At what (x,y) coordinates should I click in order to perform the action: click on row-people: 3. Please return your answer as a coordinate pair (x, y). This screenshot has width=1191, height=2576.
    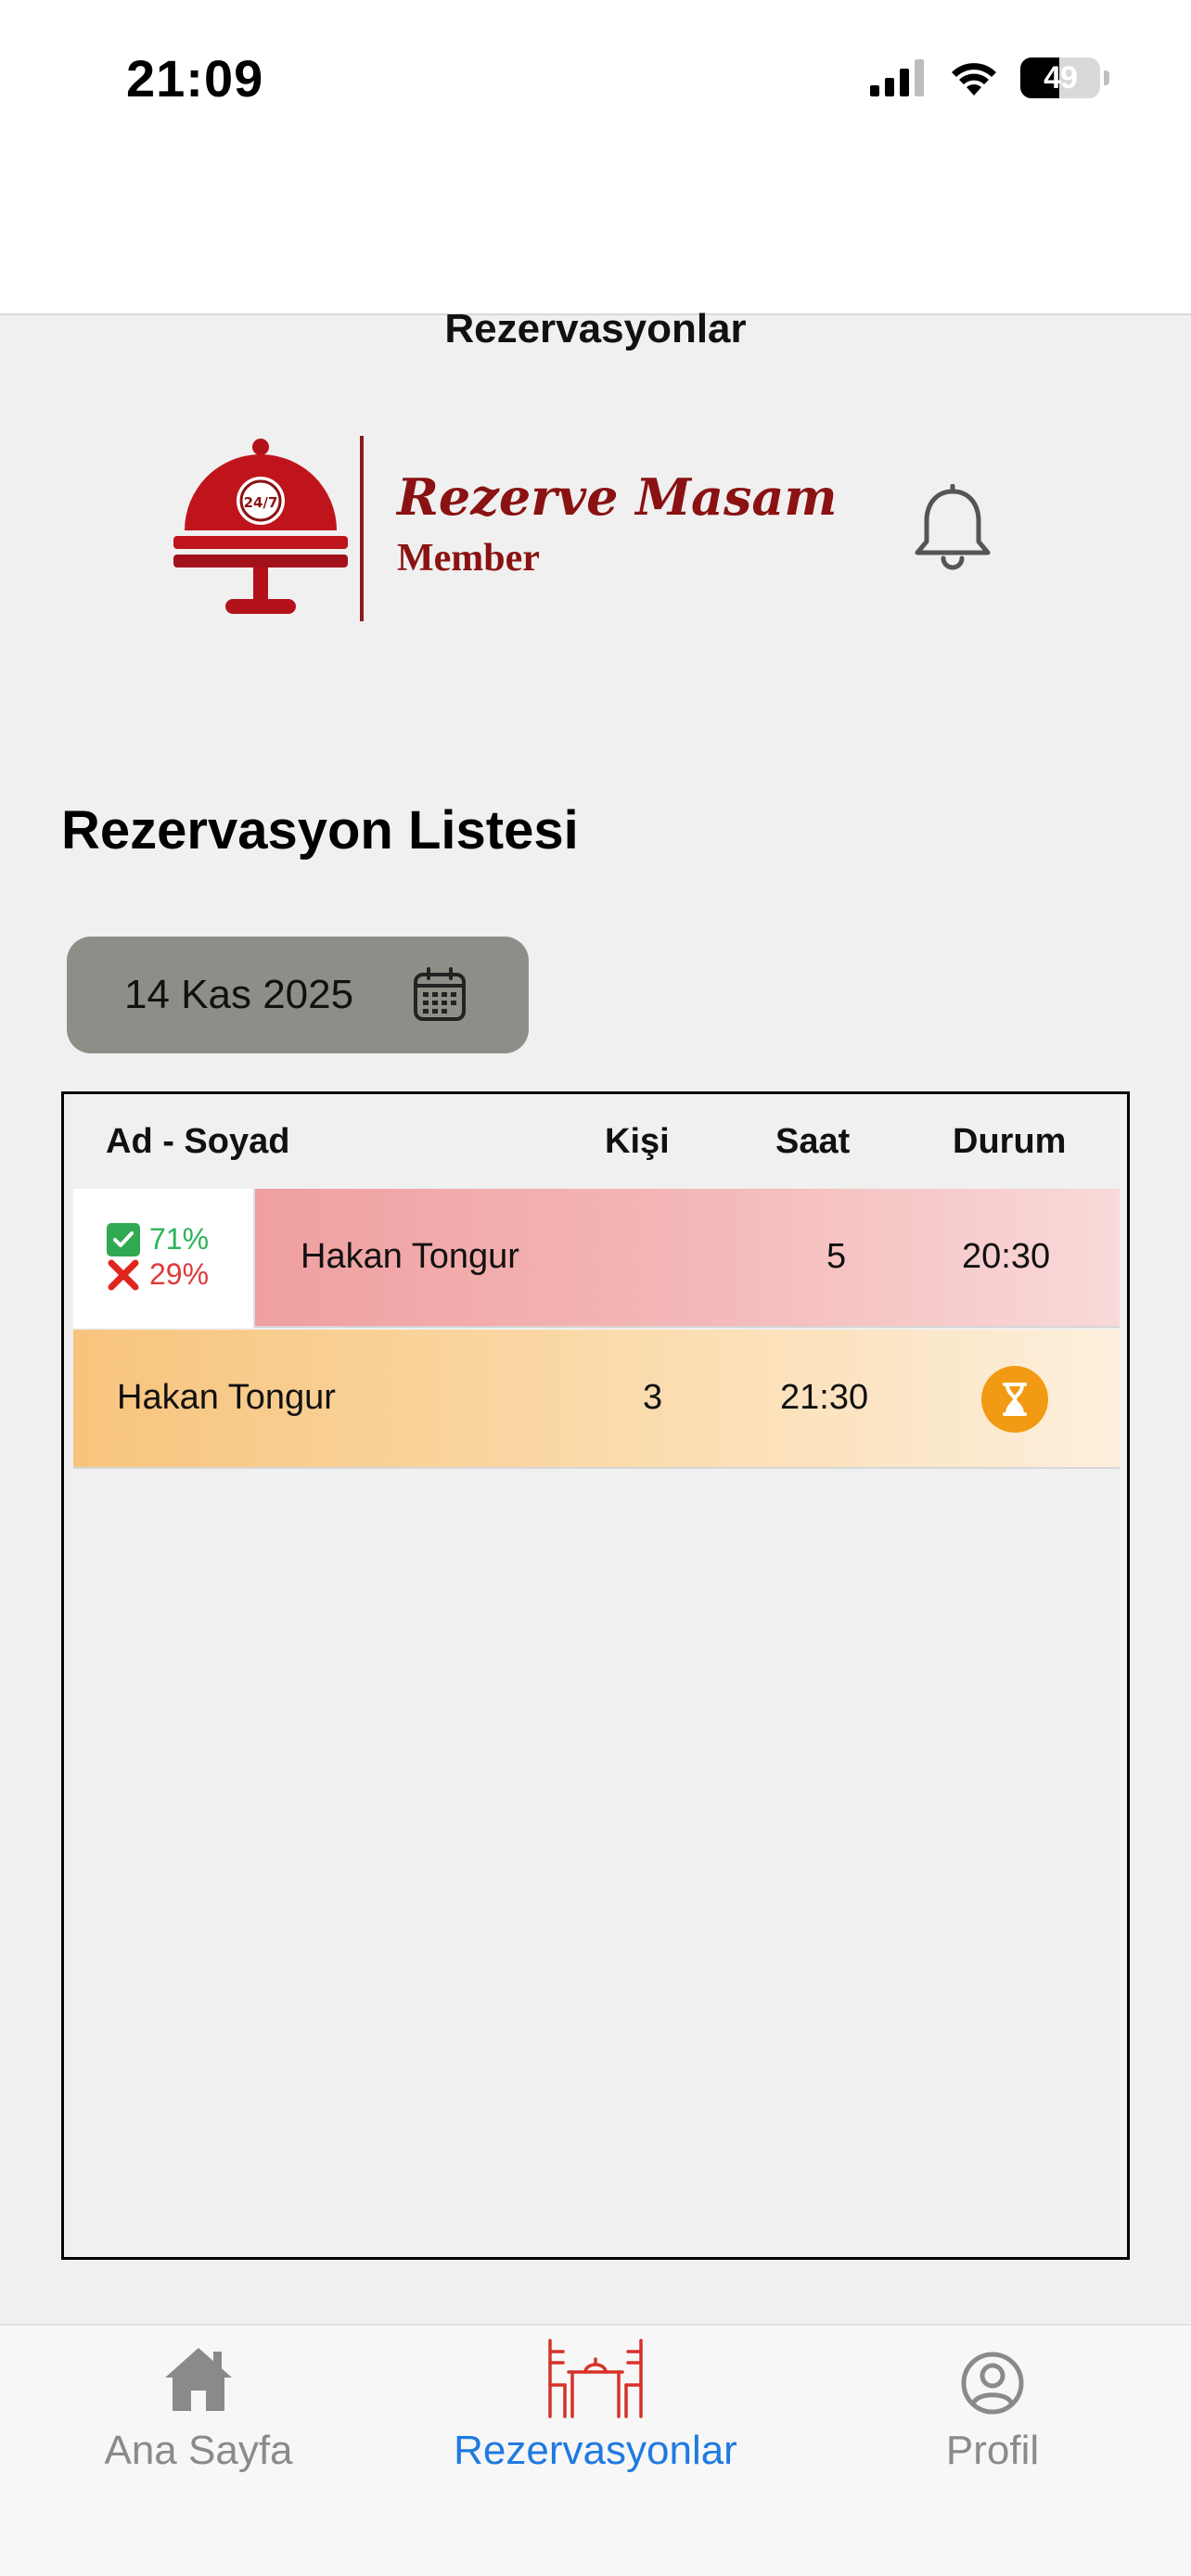
    Looking at the image, I should click on (653, 1397).